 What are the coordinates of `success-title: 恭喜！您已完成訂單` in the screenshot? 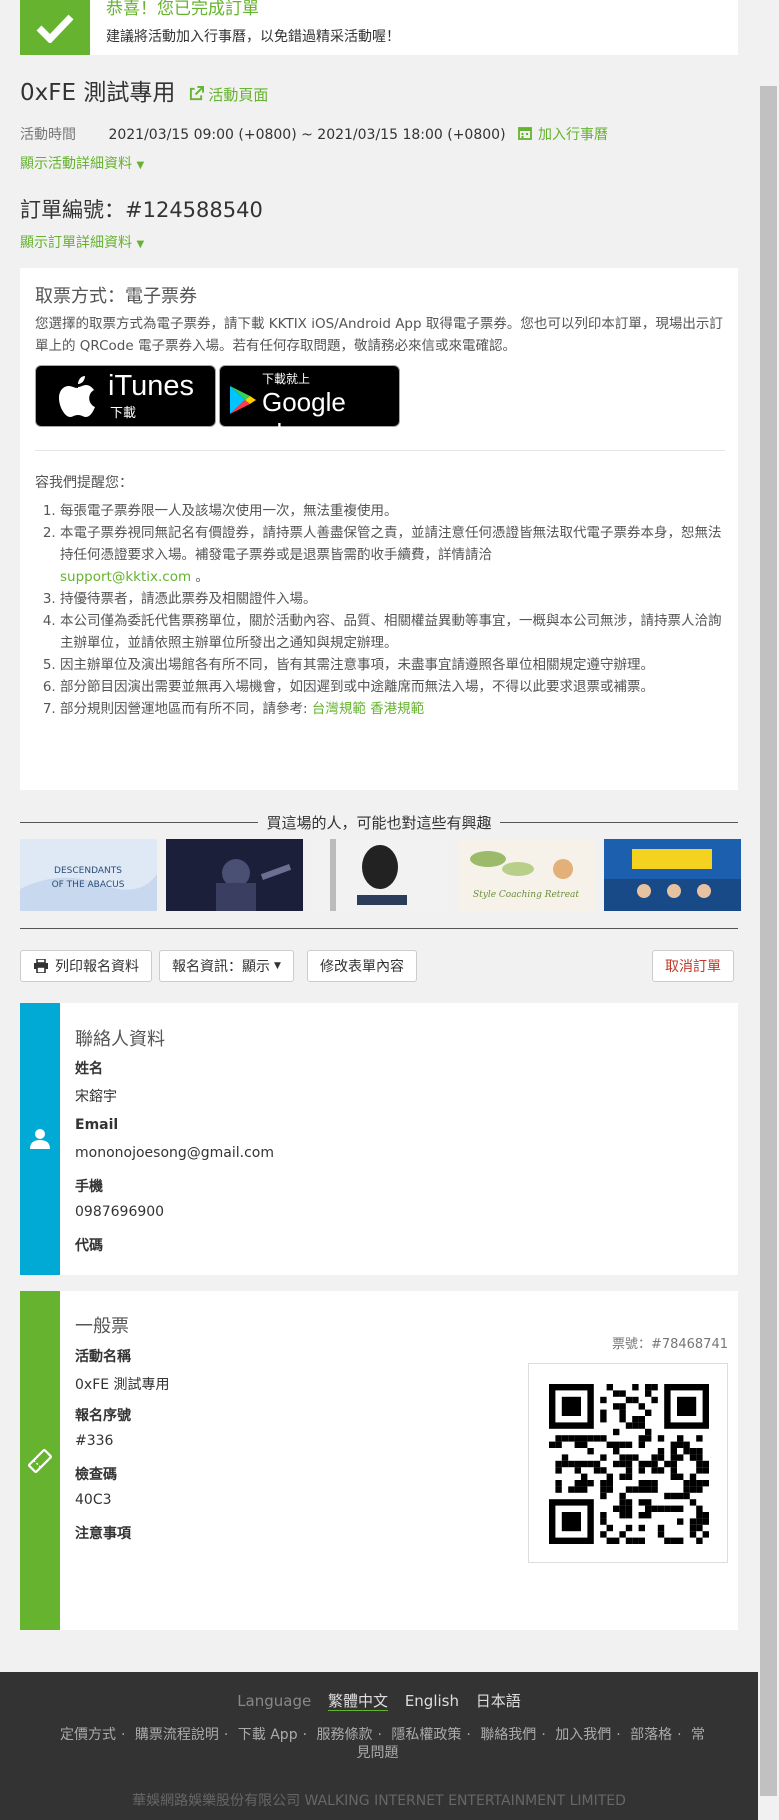 It's located at (182, 9).